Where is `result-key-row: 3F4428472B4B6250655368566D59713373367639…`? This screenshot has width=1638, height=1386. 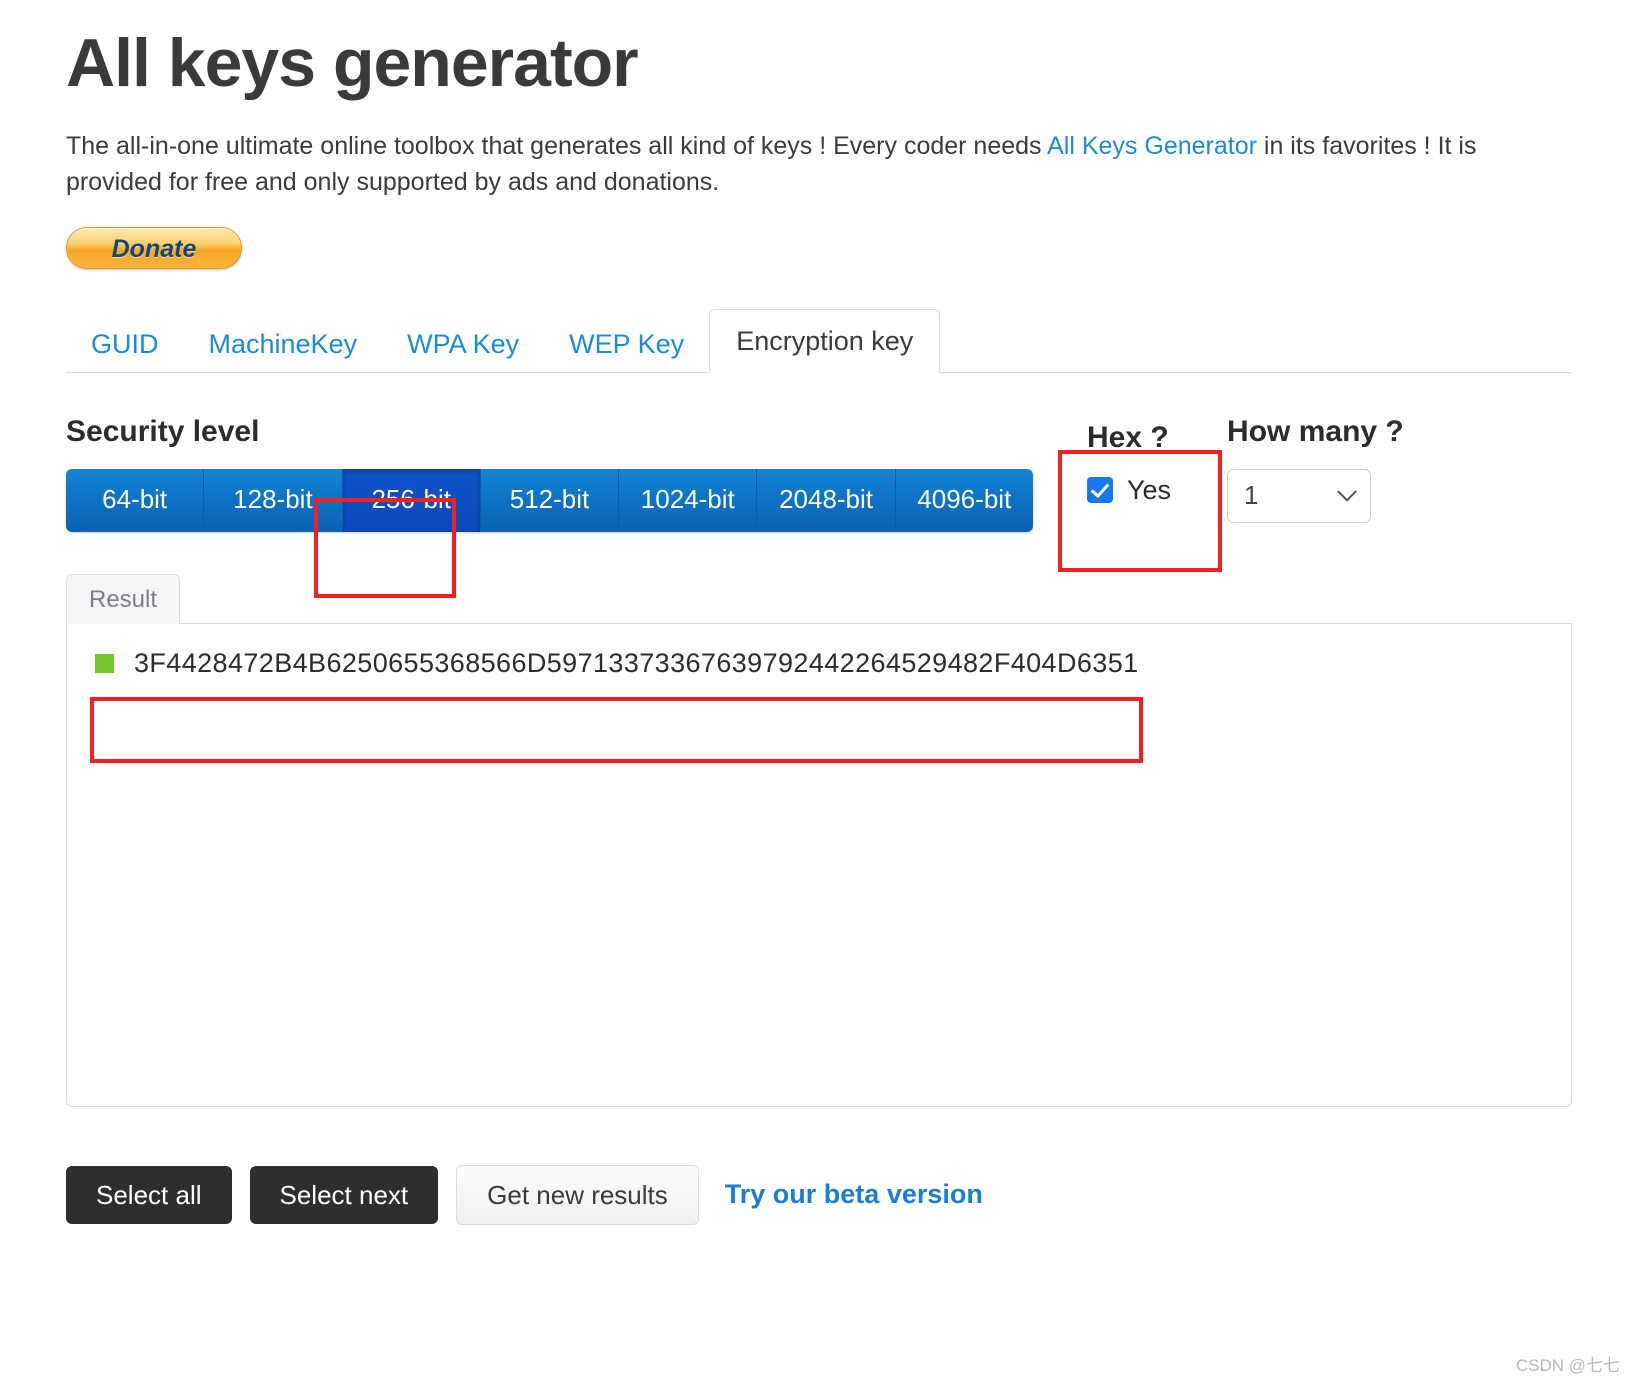 result-key-row: 3F4428472B4B6250655368566D59713373367639… is located at coordinates (819, 663).